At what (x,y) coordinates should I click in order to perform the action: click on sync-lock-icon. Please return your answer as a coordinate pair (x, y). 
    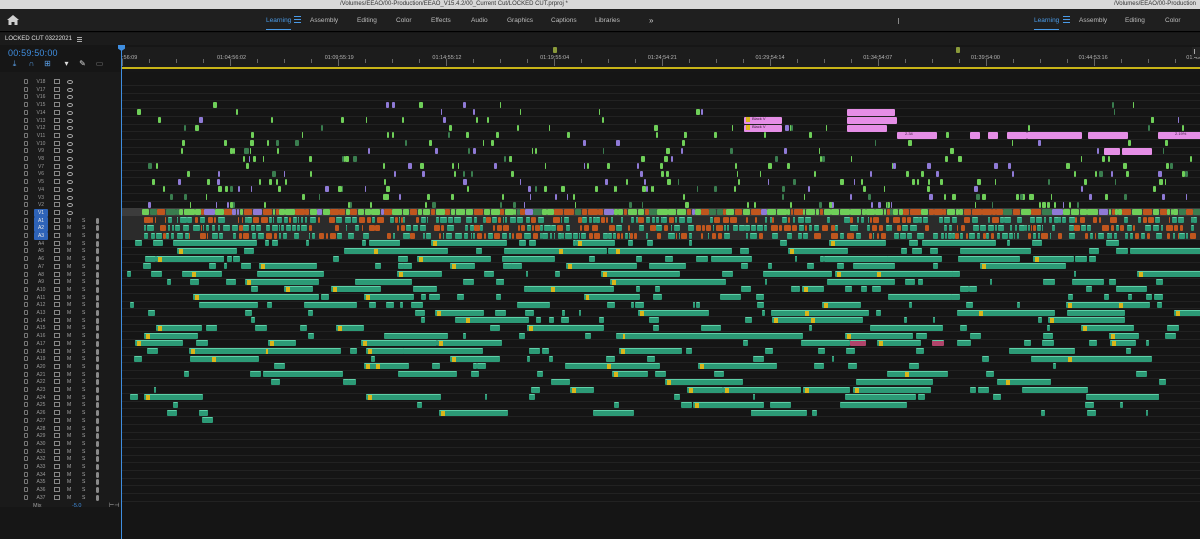
    Looking at the image, I should click on (57, 359).